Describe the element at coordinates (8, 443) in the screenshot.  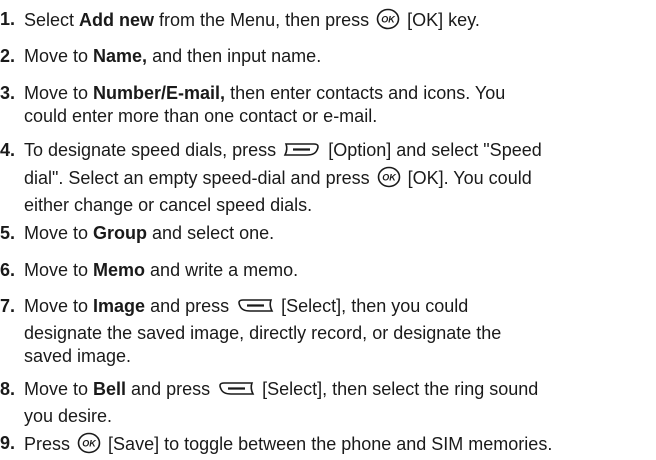
I see `step-number: 9.` at that location.